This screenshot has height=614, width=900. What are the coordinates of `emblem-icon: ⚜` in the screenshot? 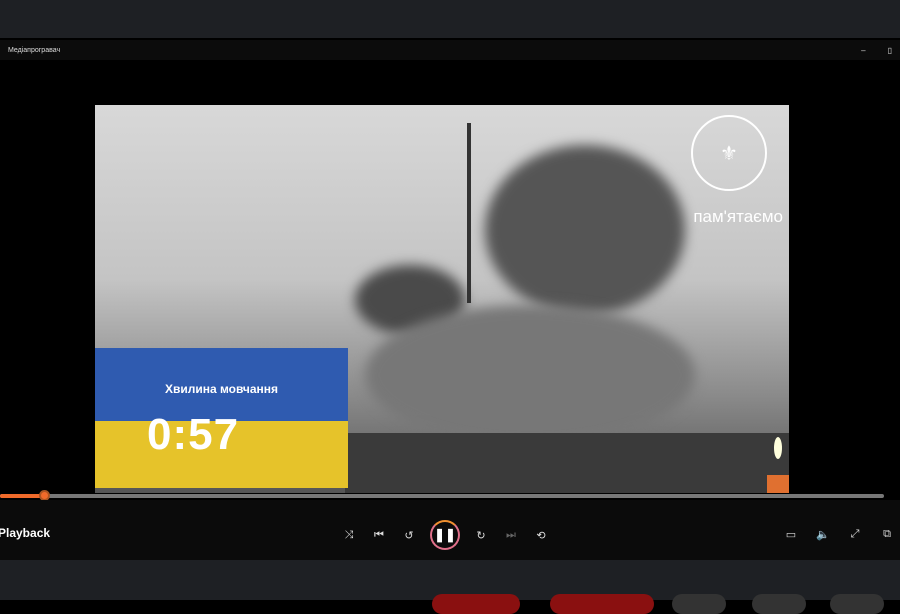 It's located at (729, 153).